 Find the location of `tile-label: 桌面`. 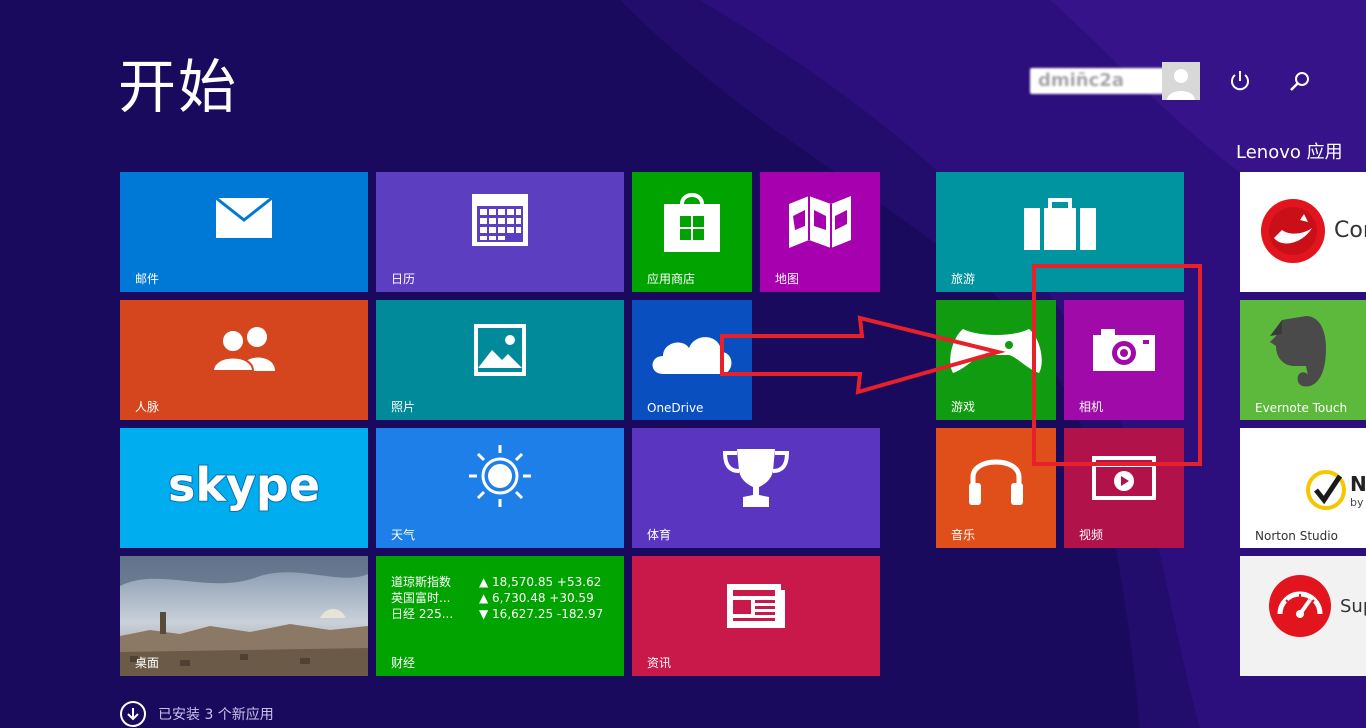

tile-label: 桌面 is located at coordinates (147, 663).